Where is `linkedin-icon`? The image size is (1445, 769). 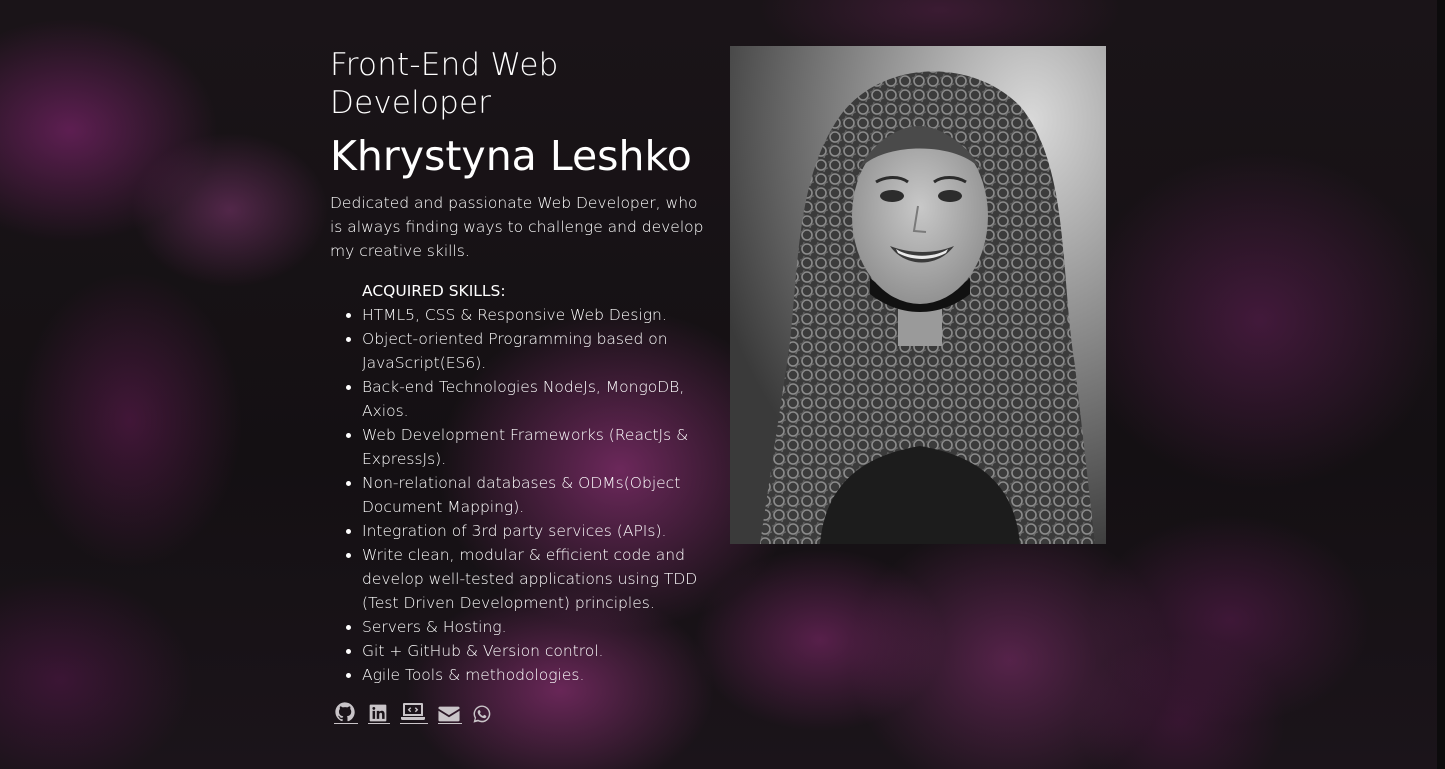
linkedin-icon is located at coordinates (378, 713).